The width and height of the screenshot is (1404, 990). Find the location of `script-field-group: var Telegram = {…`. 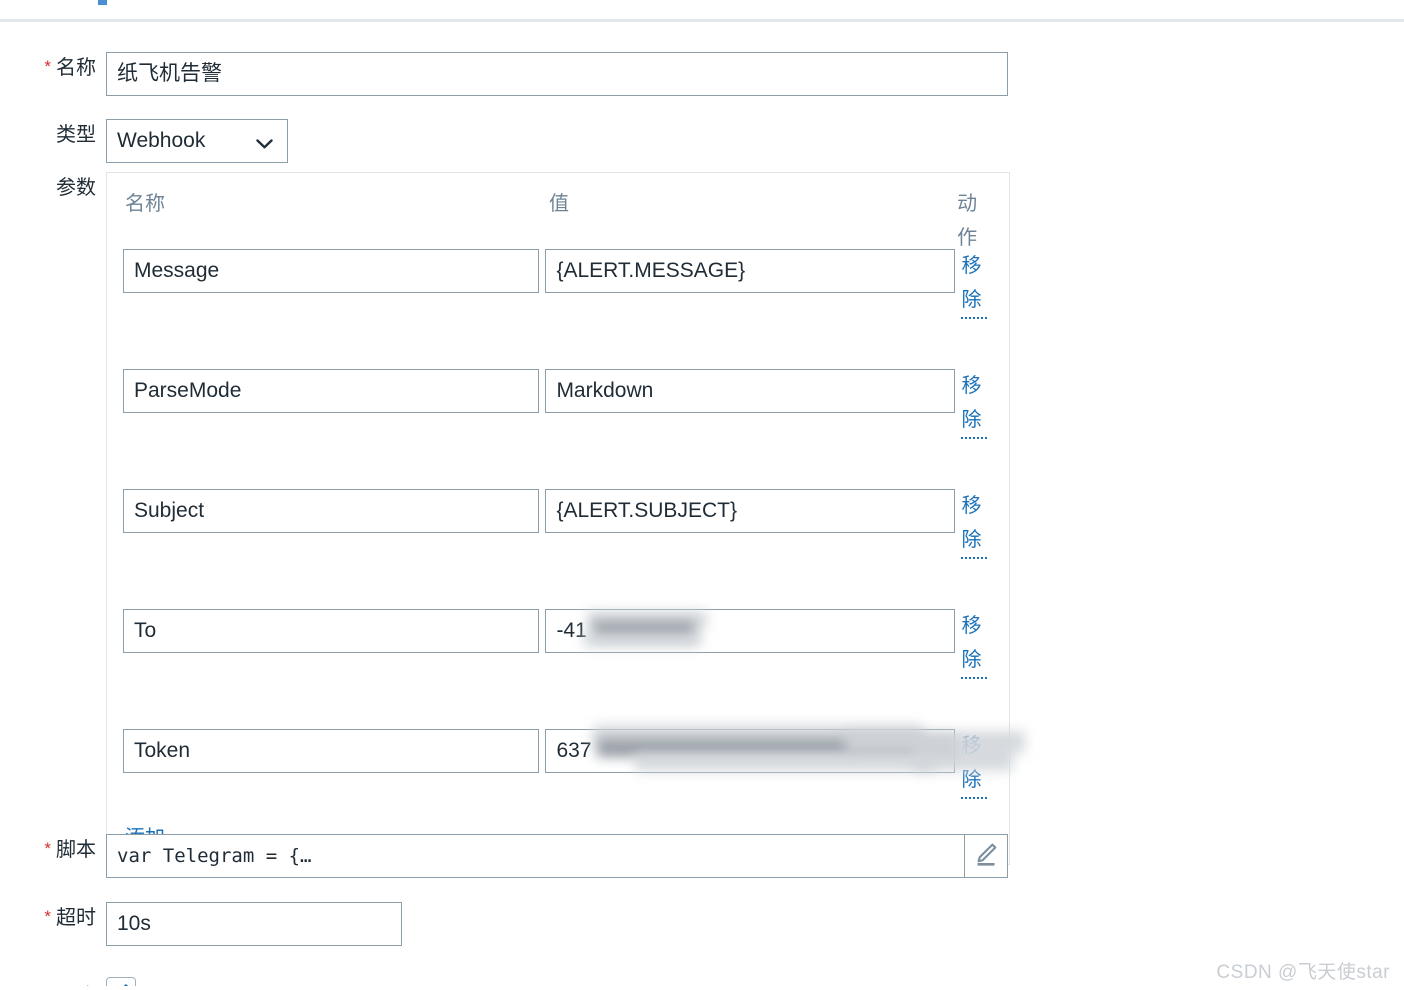

script-field-group: var Telegram = {… is located at coordinates (557, 856).